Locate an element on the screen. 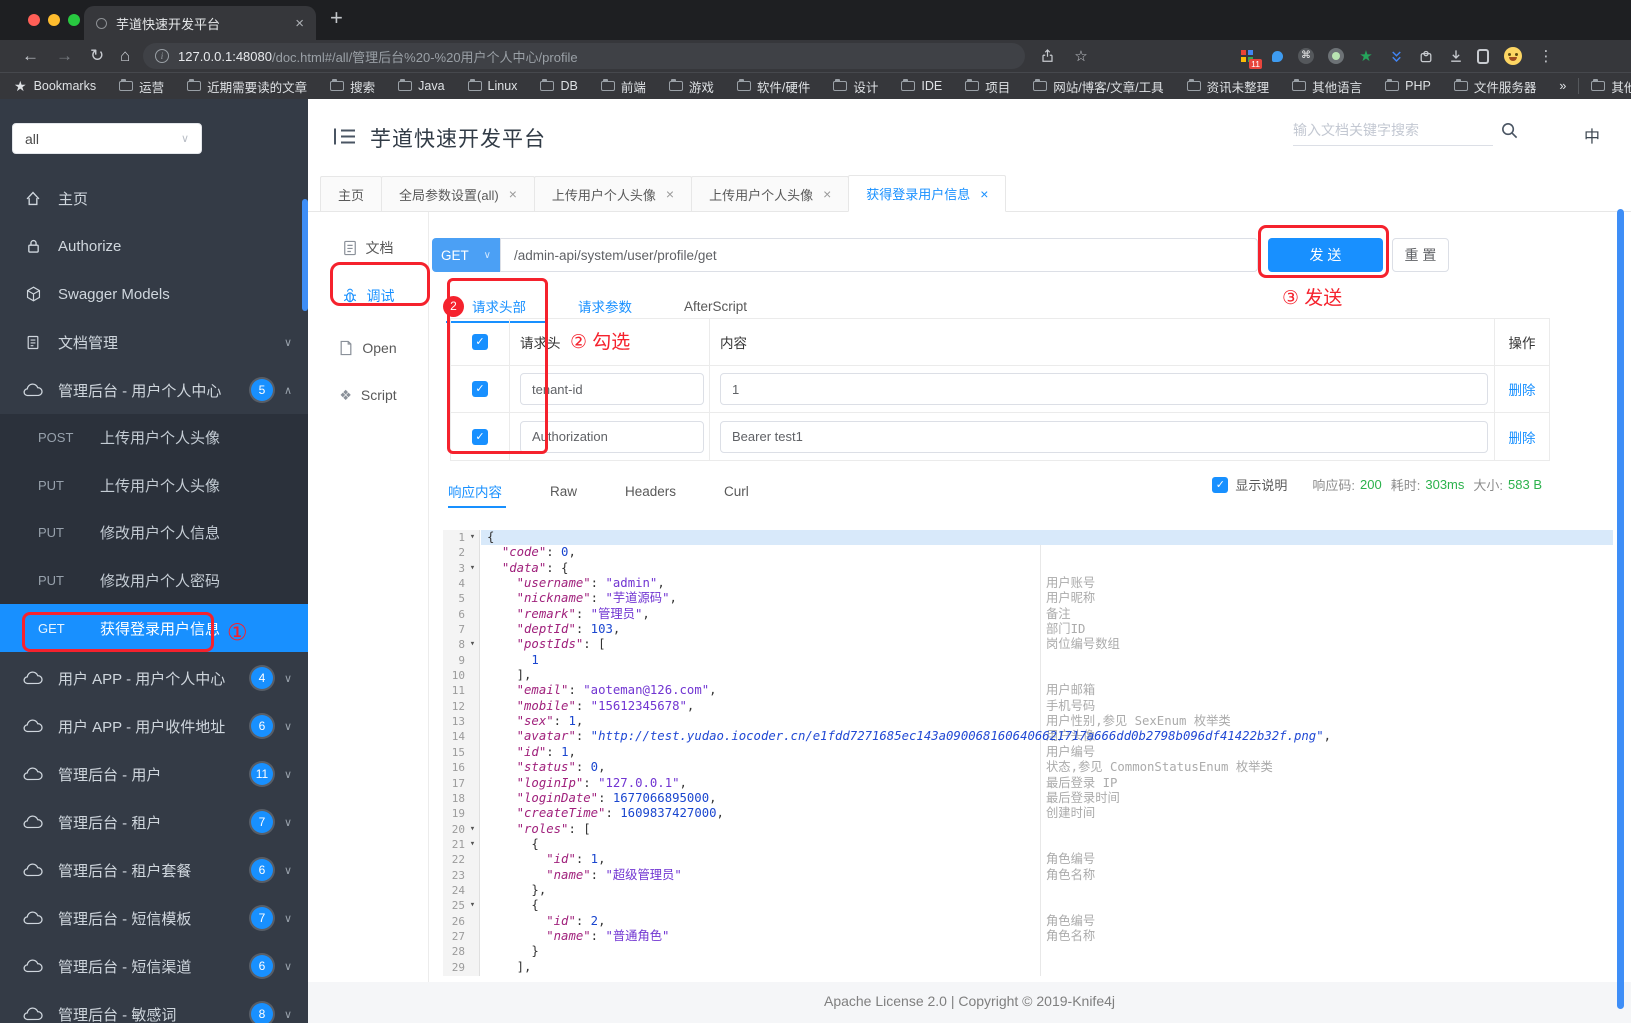 The image size is (1631, 1023). doc-tab: 主页 is located at coordinates (351, 193).